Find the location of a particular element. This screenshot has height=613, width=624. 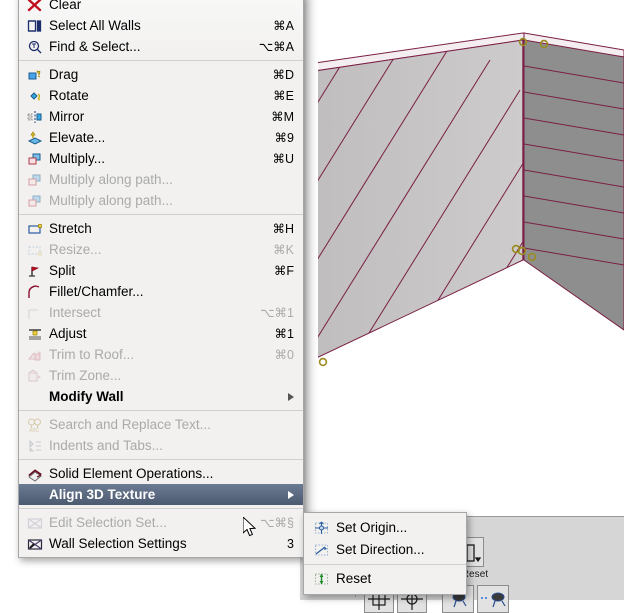

menu-item-shortcut: ⌘9 is located at coordinates (284, 138).